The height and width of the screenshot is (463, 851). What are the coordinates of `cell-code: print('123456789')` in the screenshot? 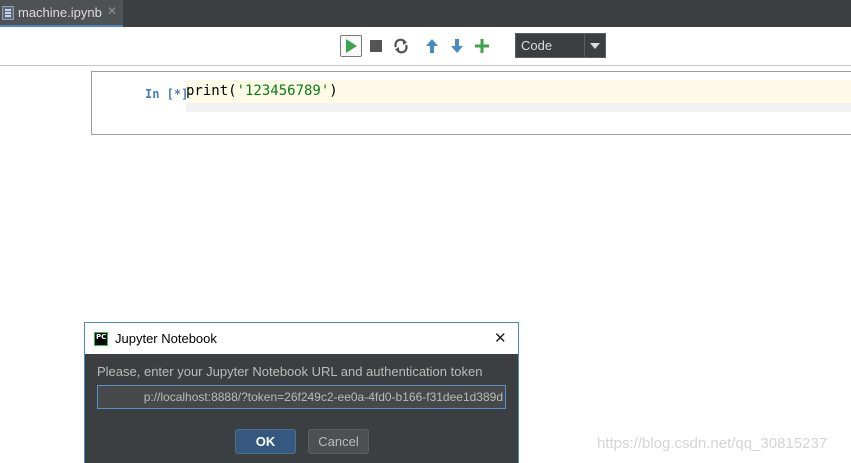 It's located at (262, 91).